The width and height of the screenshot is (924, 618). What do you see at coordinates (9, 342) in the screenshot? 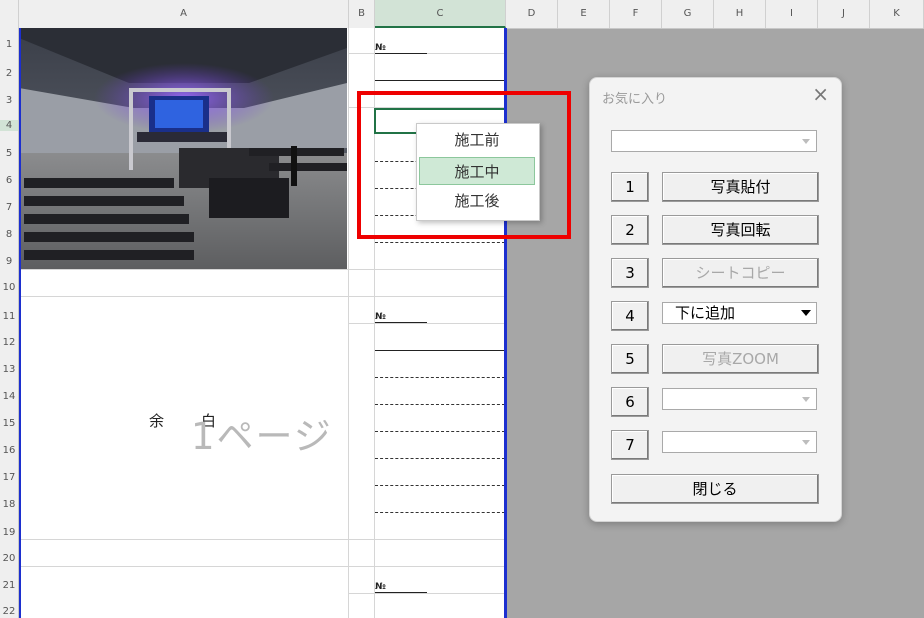
I see `row-header: 12` at bounding box center [9, 342].